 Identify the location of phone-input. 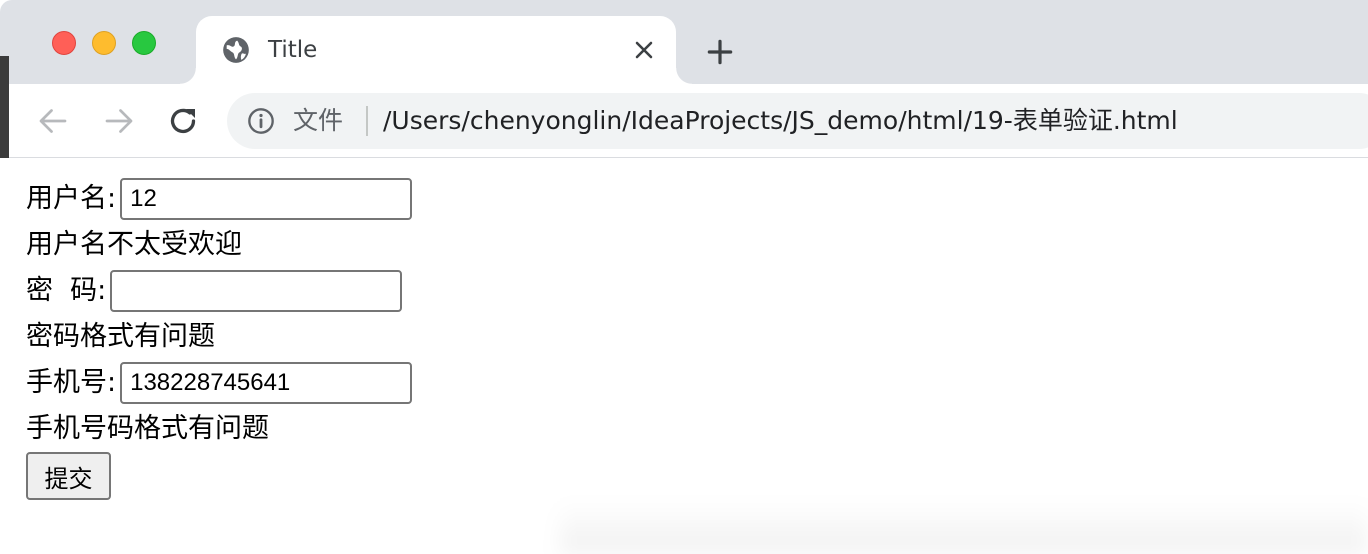
(266, 383).